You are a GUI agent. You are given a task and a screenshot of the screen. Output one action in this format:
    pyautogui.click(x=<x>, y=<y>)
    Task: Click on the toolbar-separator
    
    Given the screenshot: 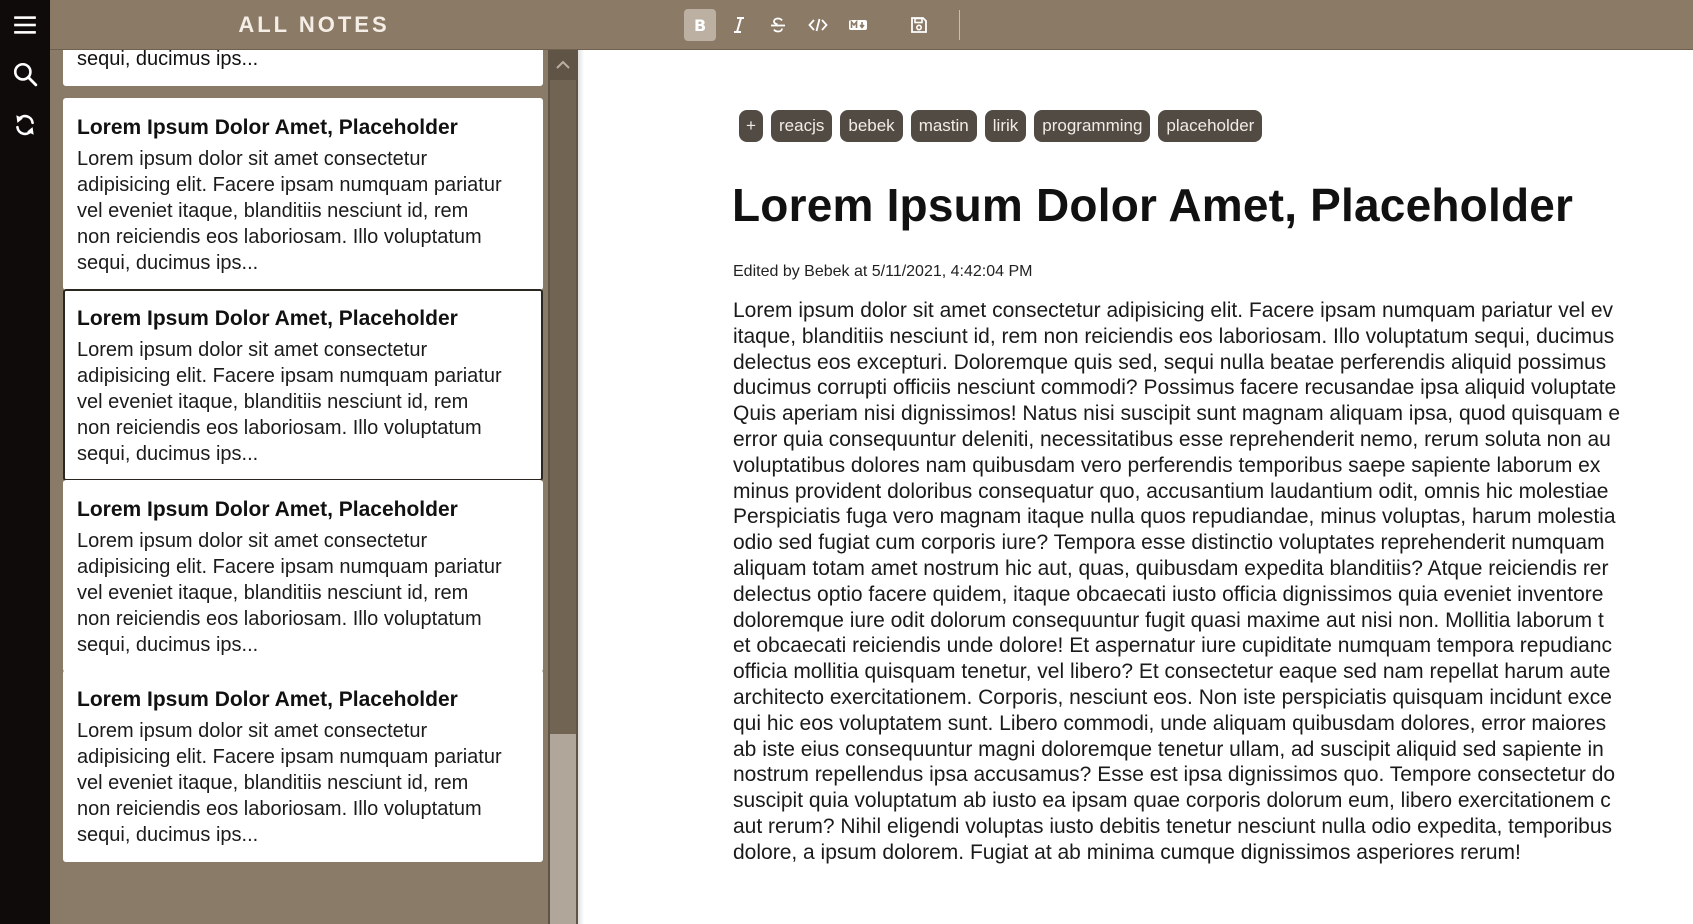 What is the action you would take?
    pyautogui.click(x=959, y=25)
    